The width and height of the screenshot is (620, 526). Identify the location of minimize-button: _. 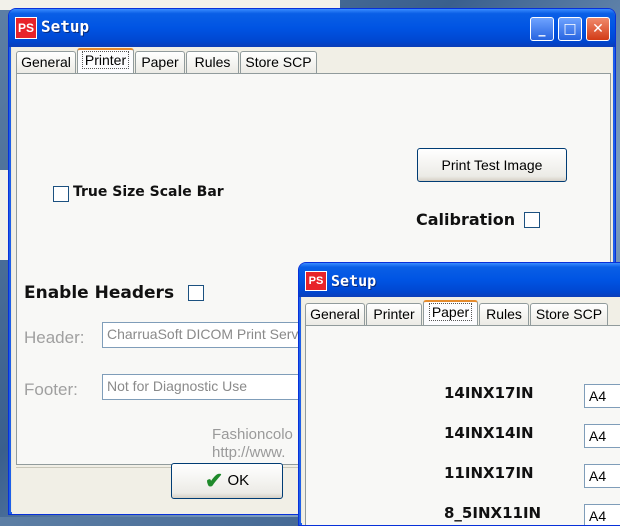
(542, 29).